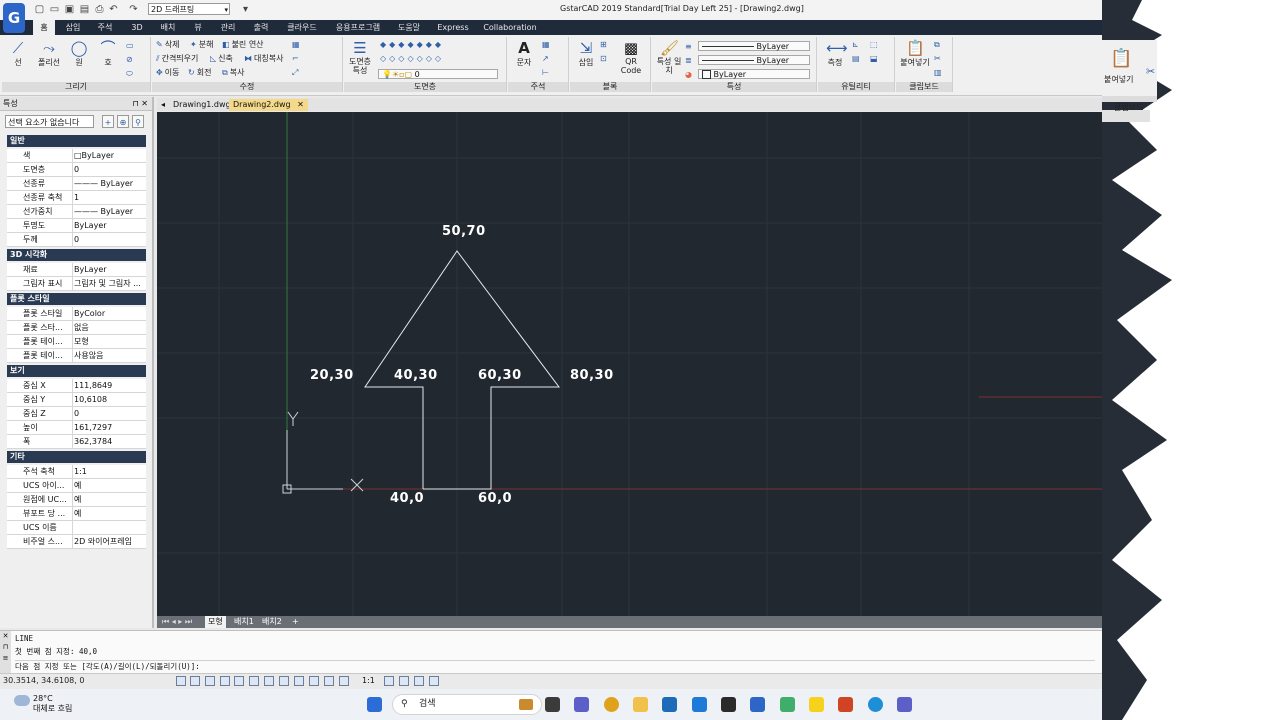  What do you see at coordinates (368, 680) in the screenshot?
I see `annotation-scale: 1:1` at bounding box center [368, 680].